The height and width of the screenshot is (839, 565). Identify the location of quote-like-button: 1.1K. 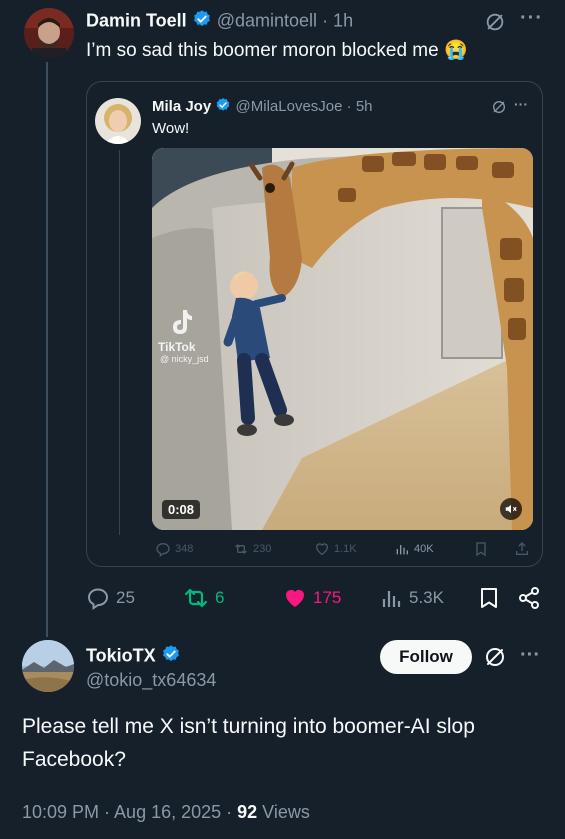
(335, 549).